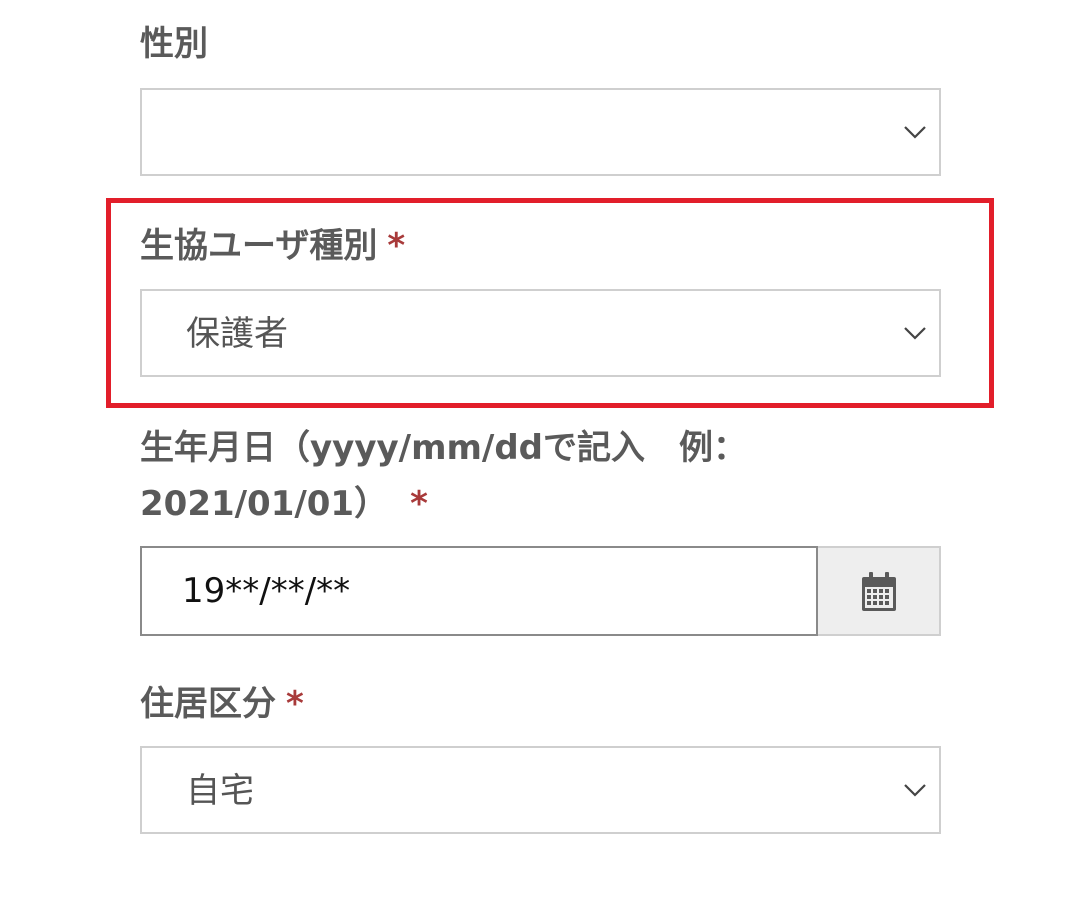 The height and width of the screenshot is (911, 1072). I want to click on birthdate-label-2: 2021/01/01） *, so click(284, 504).